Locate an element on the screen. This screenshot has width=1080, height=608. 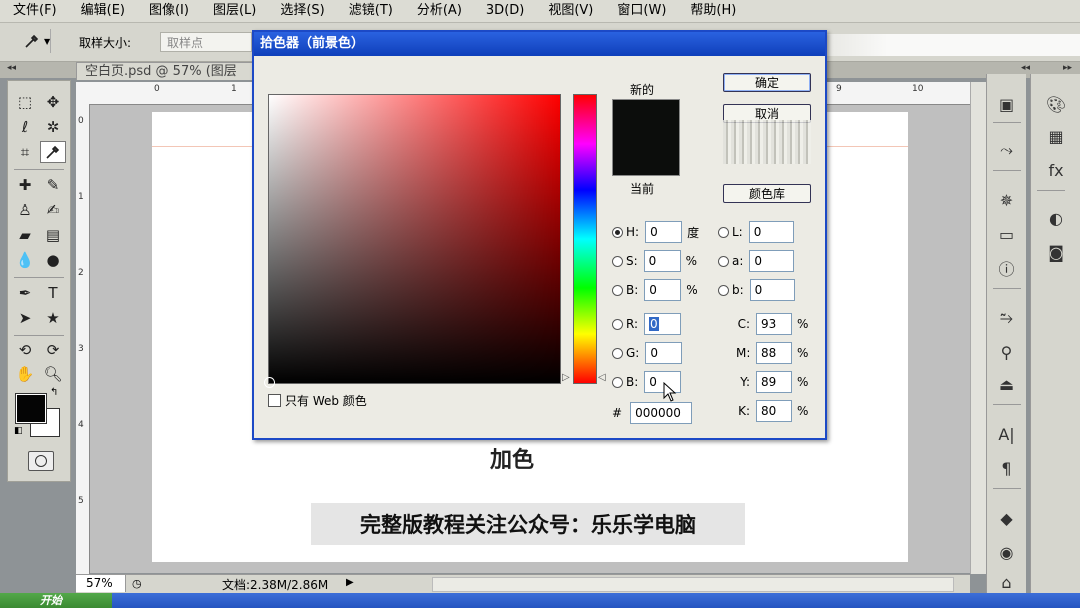
3d-rotate-icon: ⟲ is located at coordinates (25, 350).